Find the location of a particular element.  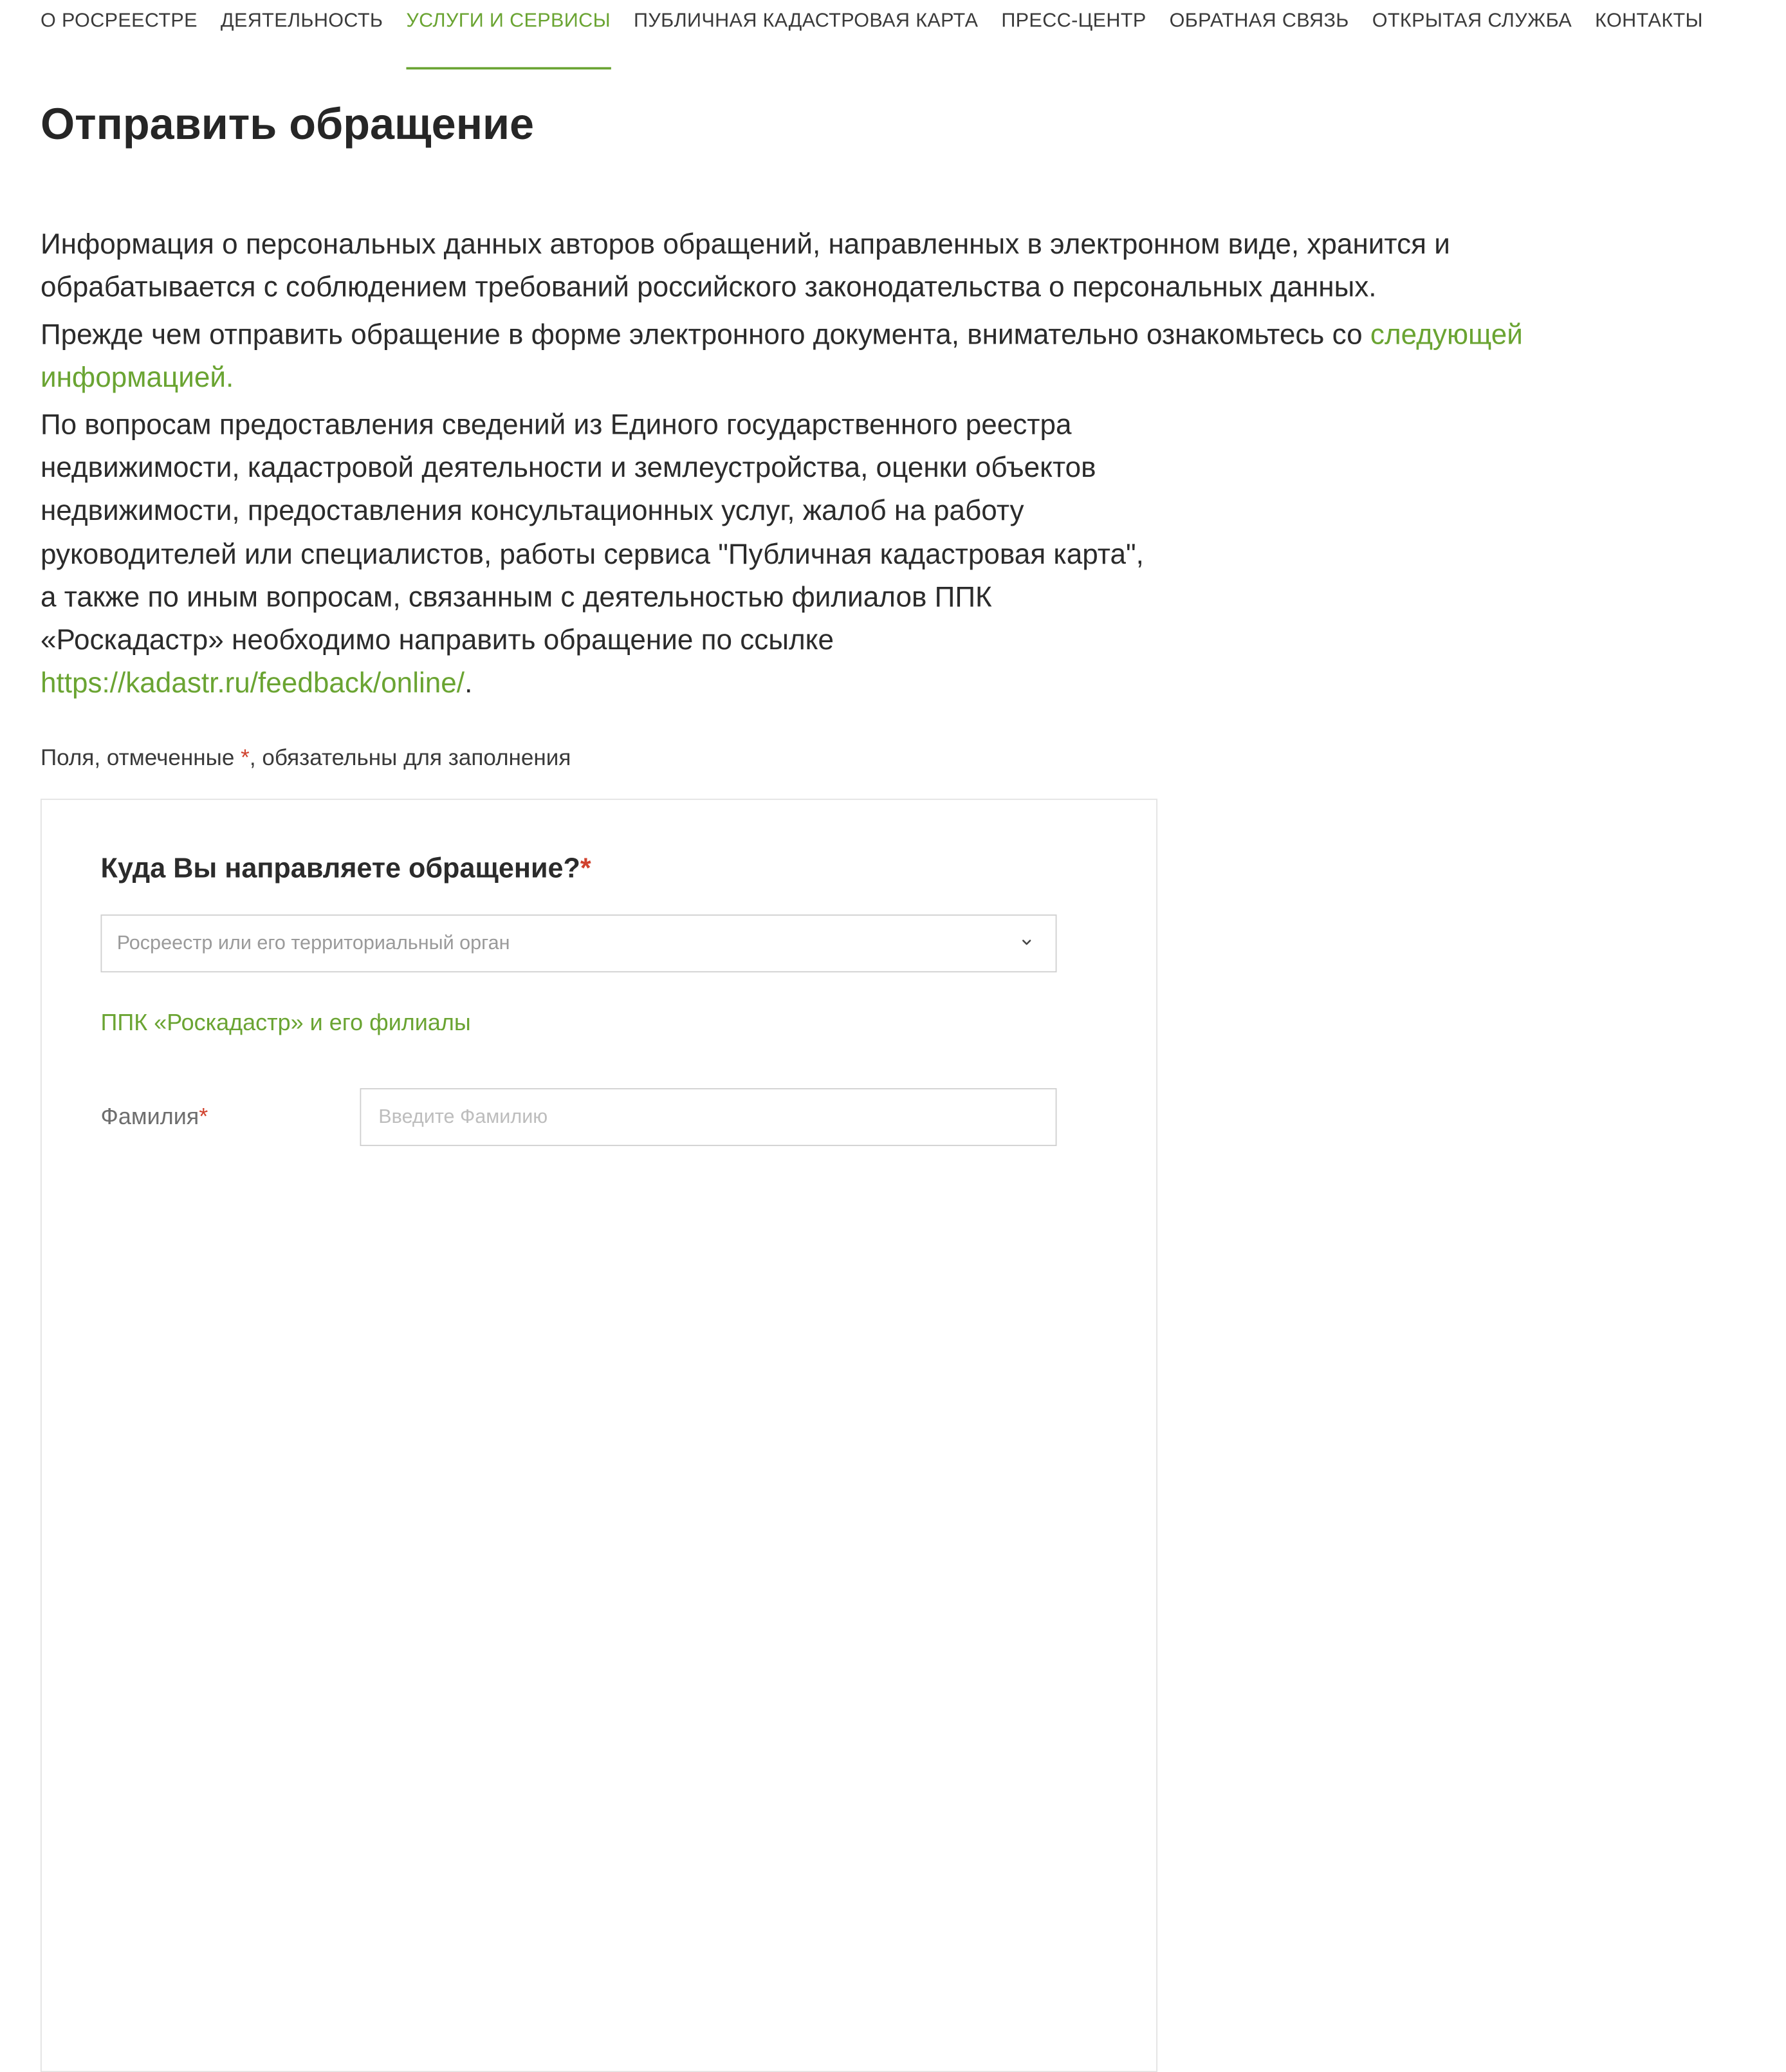

nav-item-cadastral-map: ПУБЛИЧНАЯ КАДАСТРОВАЯ КАРТА is located at coordinates (806, 34).